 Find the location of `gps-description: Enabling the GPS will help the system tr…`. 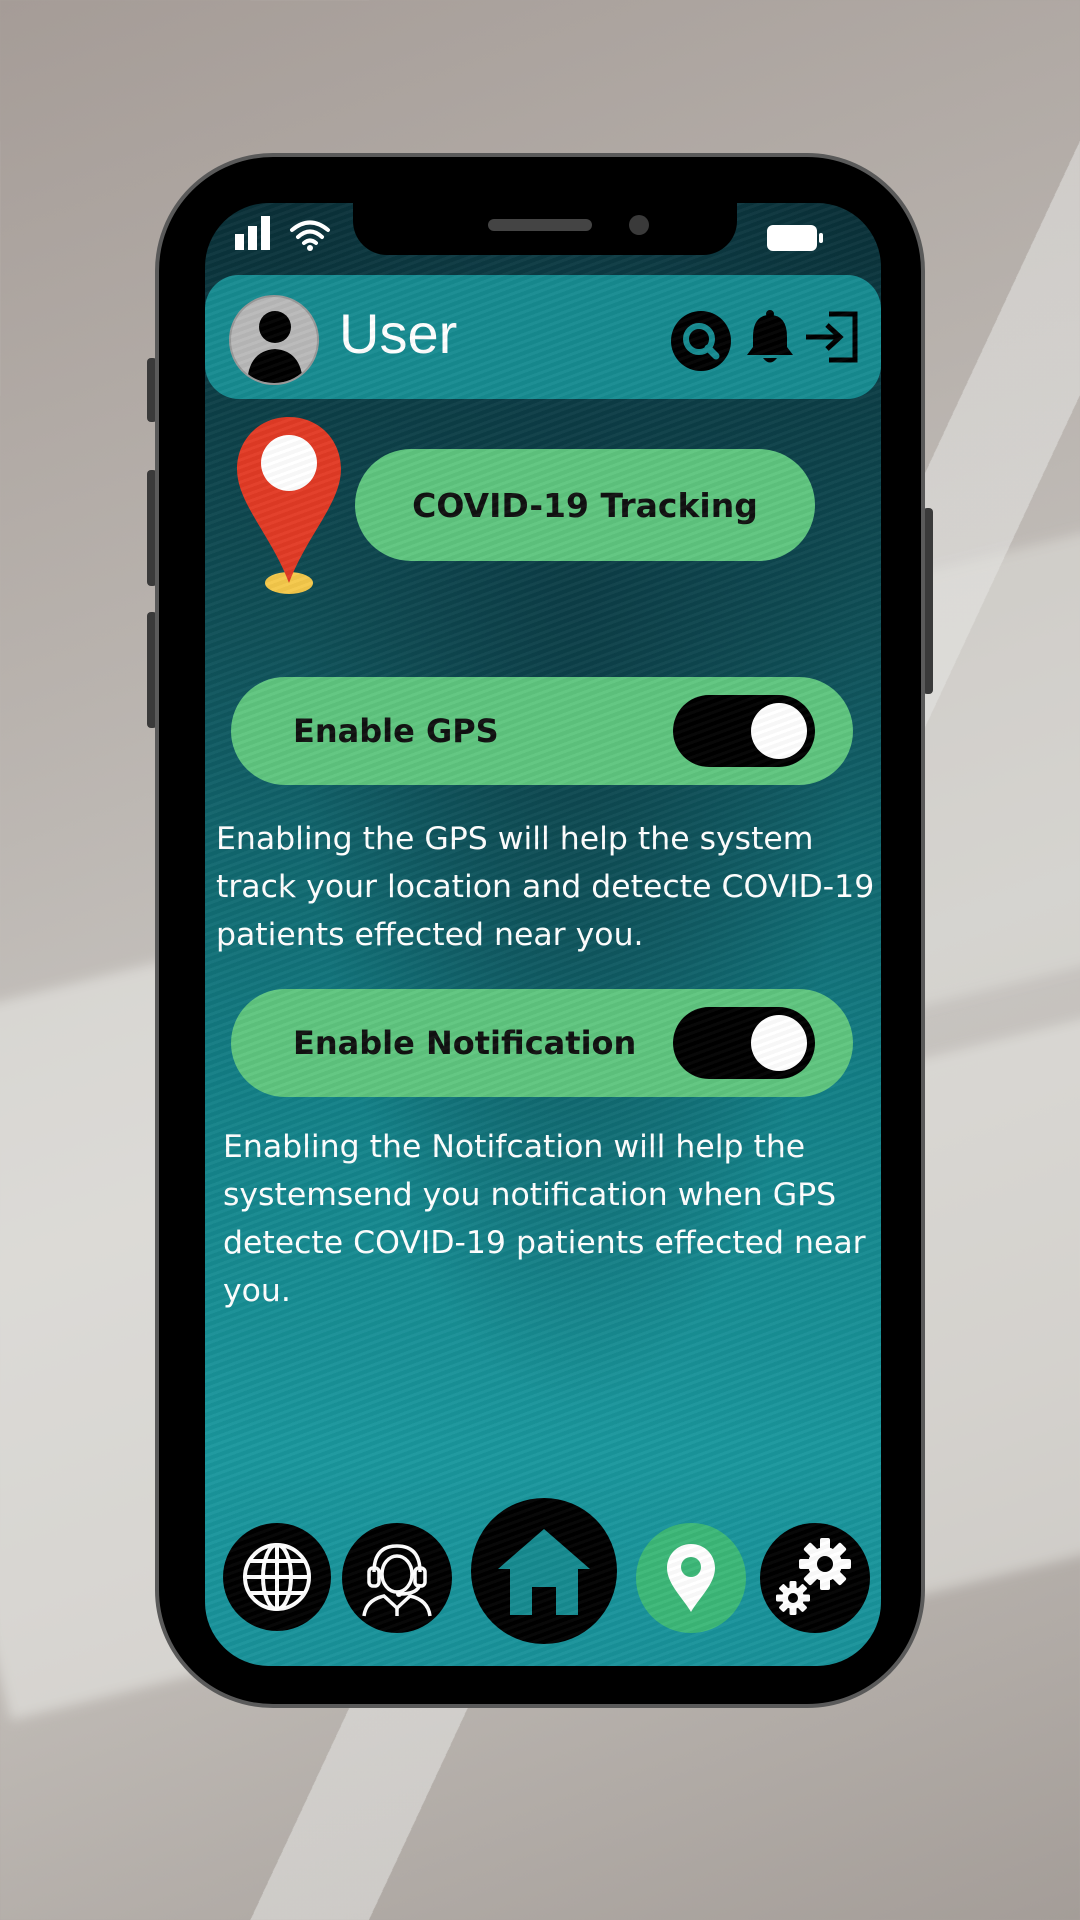

gps-description: Enabling the GPS will help the system tr… is located at coordinates (545, 887).